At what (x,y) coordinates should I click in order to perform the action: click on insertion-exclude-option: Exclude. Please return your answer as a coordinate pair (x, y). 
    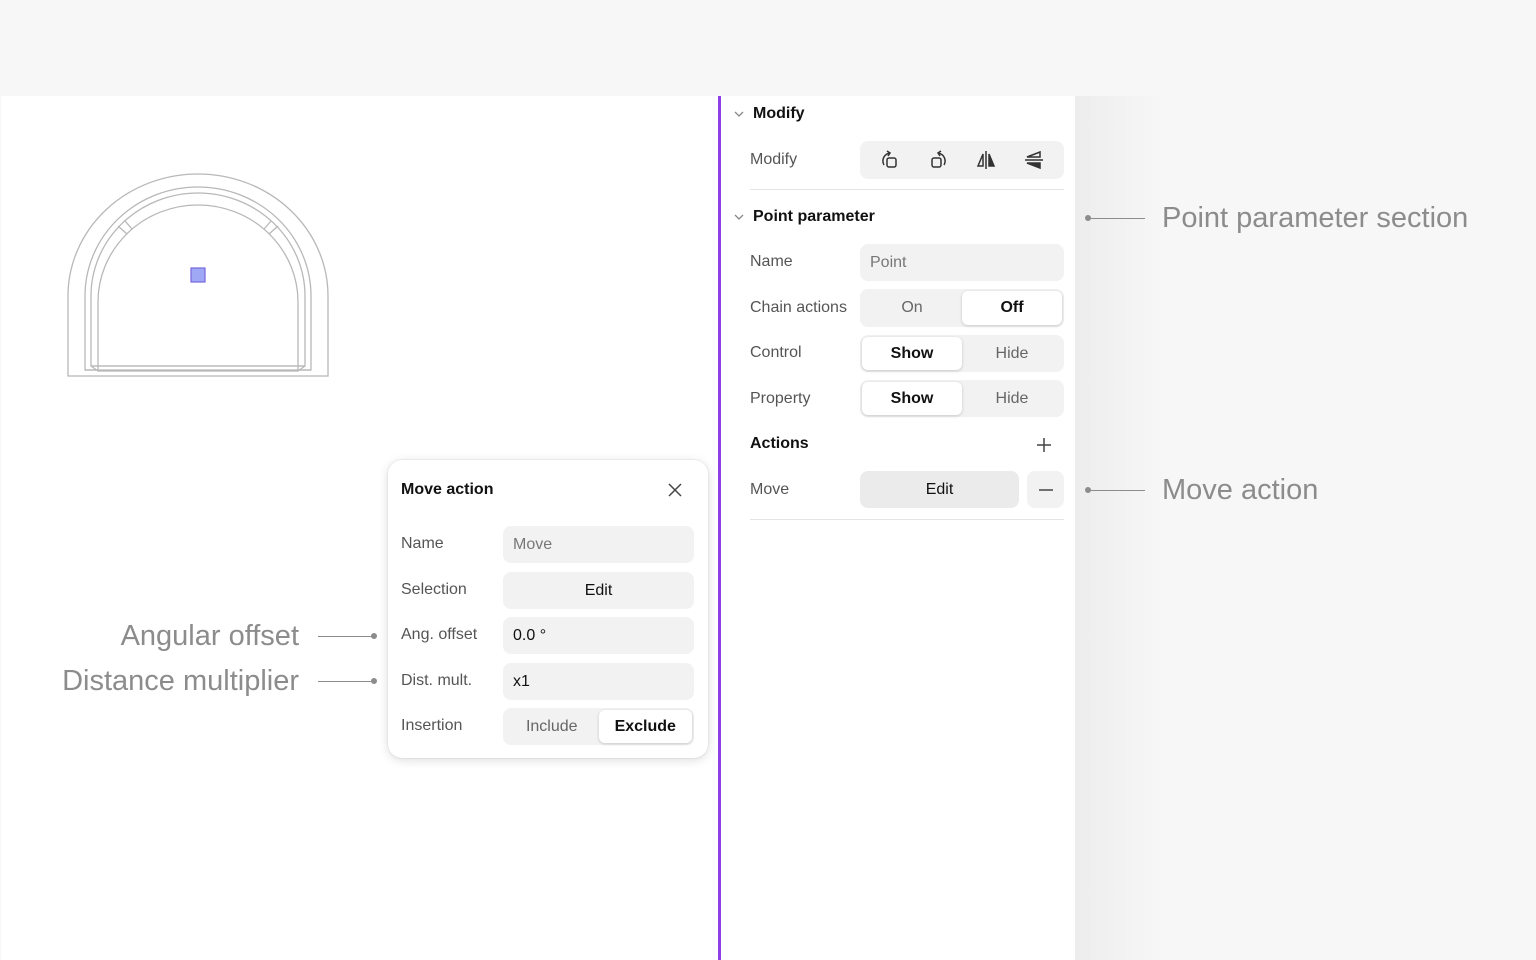
    Looking at the image, I should click on (645, 726).